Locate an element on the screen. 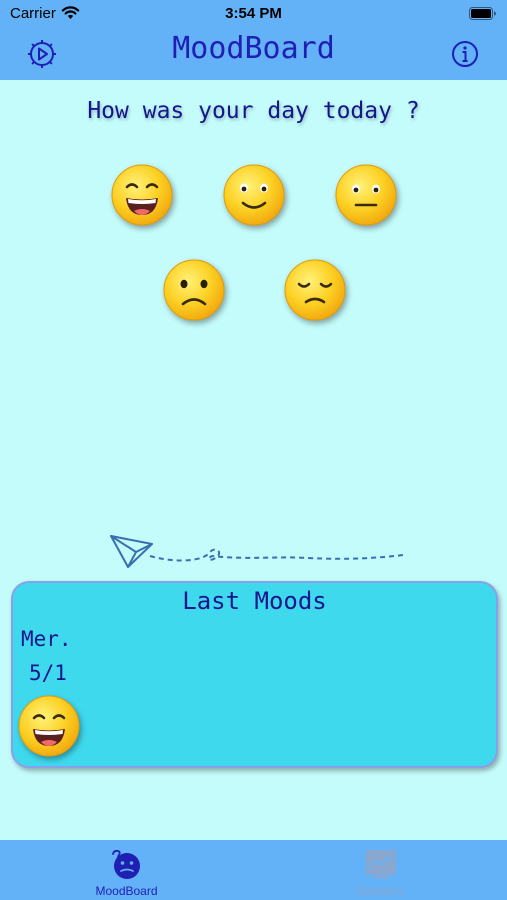 The width and height of the screenshot is (507, 900). mood-entry is located at coordinates (49, 726).